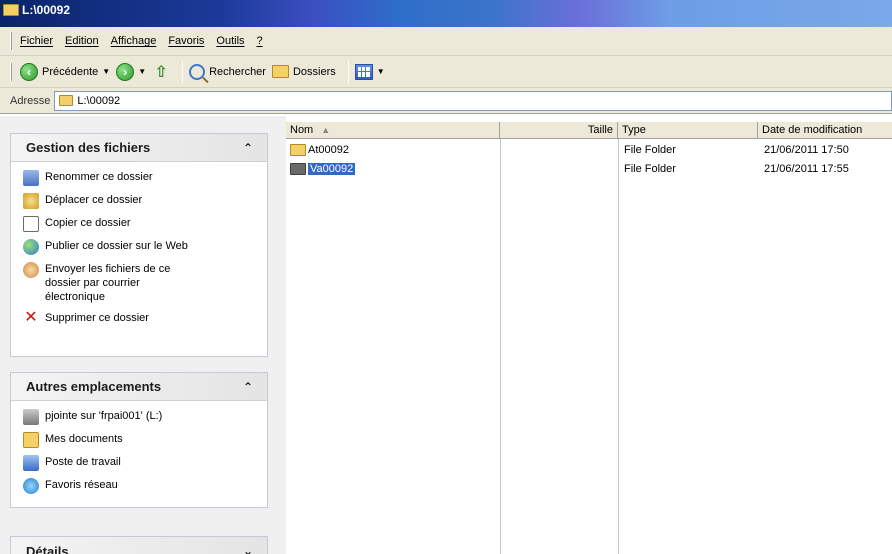 This screenshot has height=554, width=892. I want to click on up-button: ⇧, so click(161, 72).